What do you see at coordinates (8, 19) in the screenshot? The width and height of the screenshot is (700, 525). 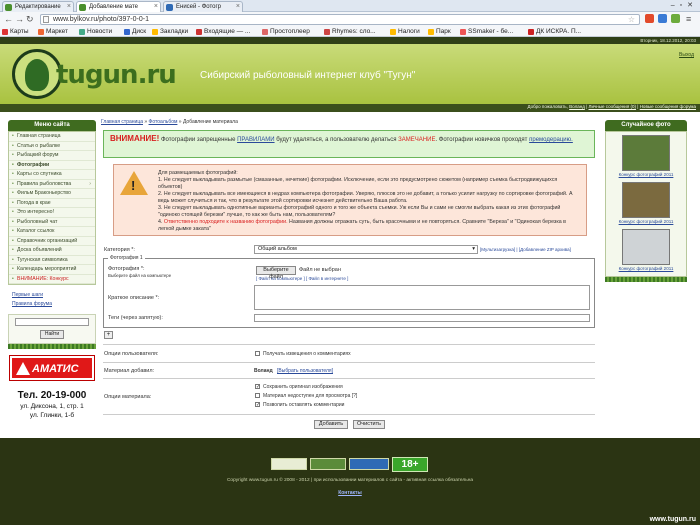 I see `back-icon: ←` at bounding box center [8, 19].